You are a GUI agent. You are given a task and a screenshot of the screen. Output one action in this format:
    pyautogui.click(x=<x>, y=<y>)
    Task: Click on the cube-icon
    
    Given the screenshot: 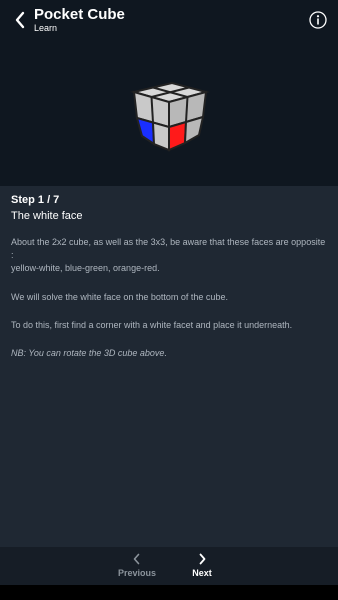 What is the action you would take?
    pyautogui.click(x=170, y=116)
    